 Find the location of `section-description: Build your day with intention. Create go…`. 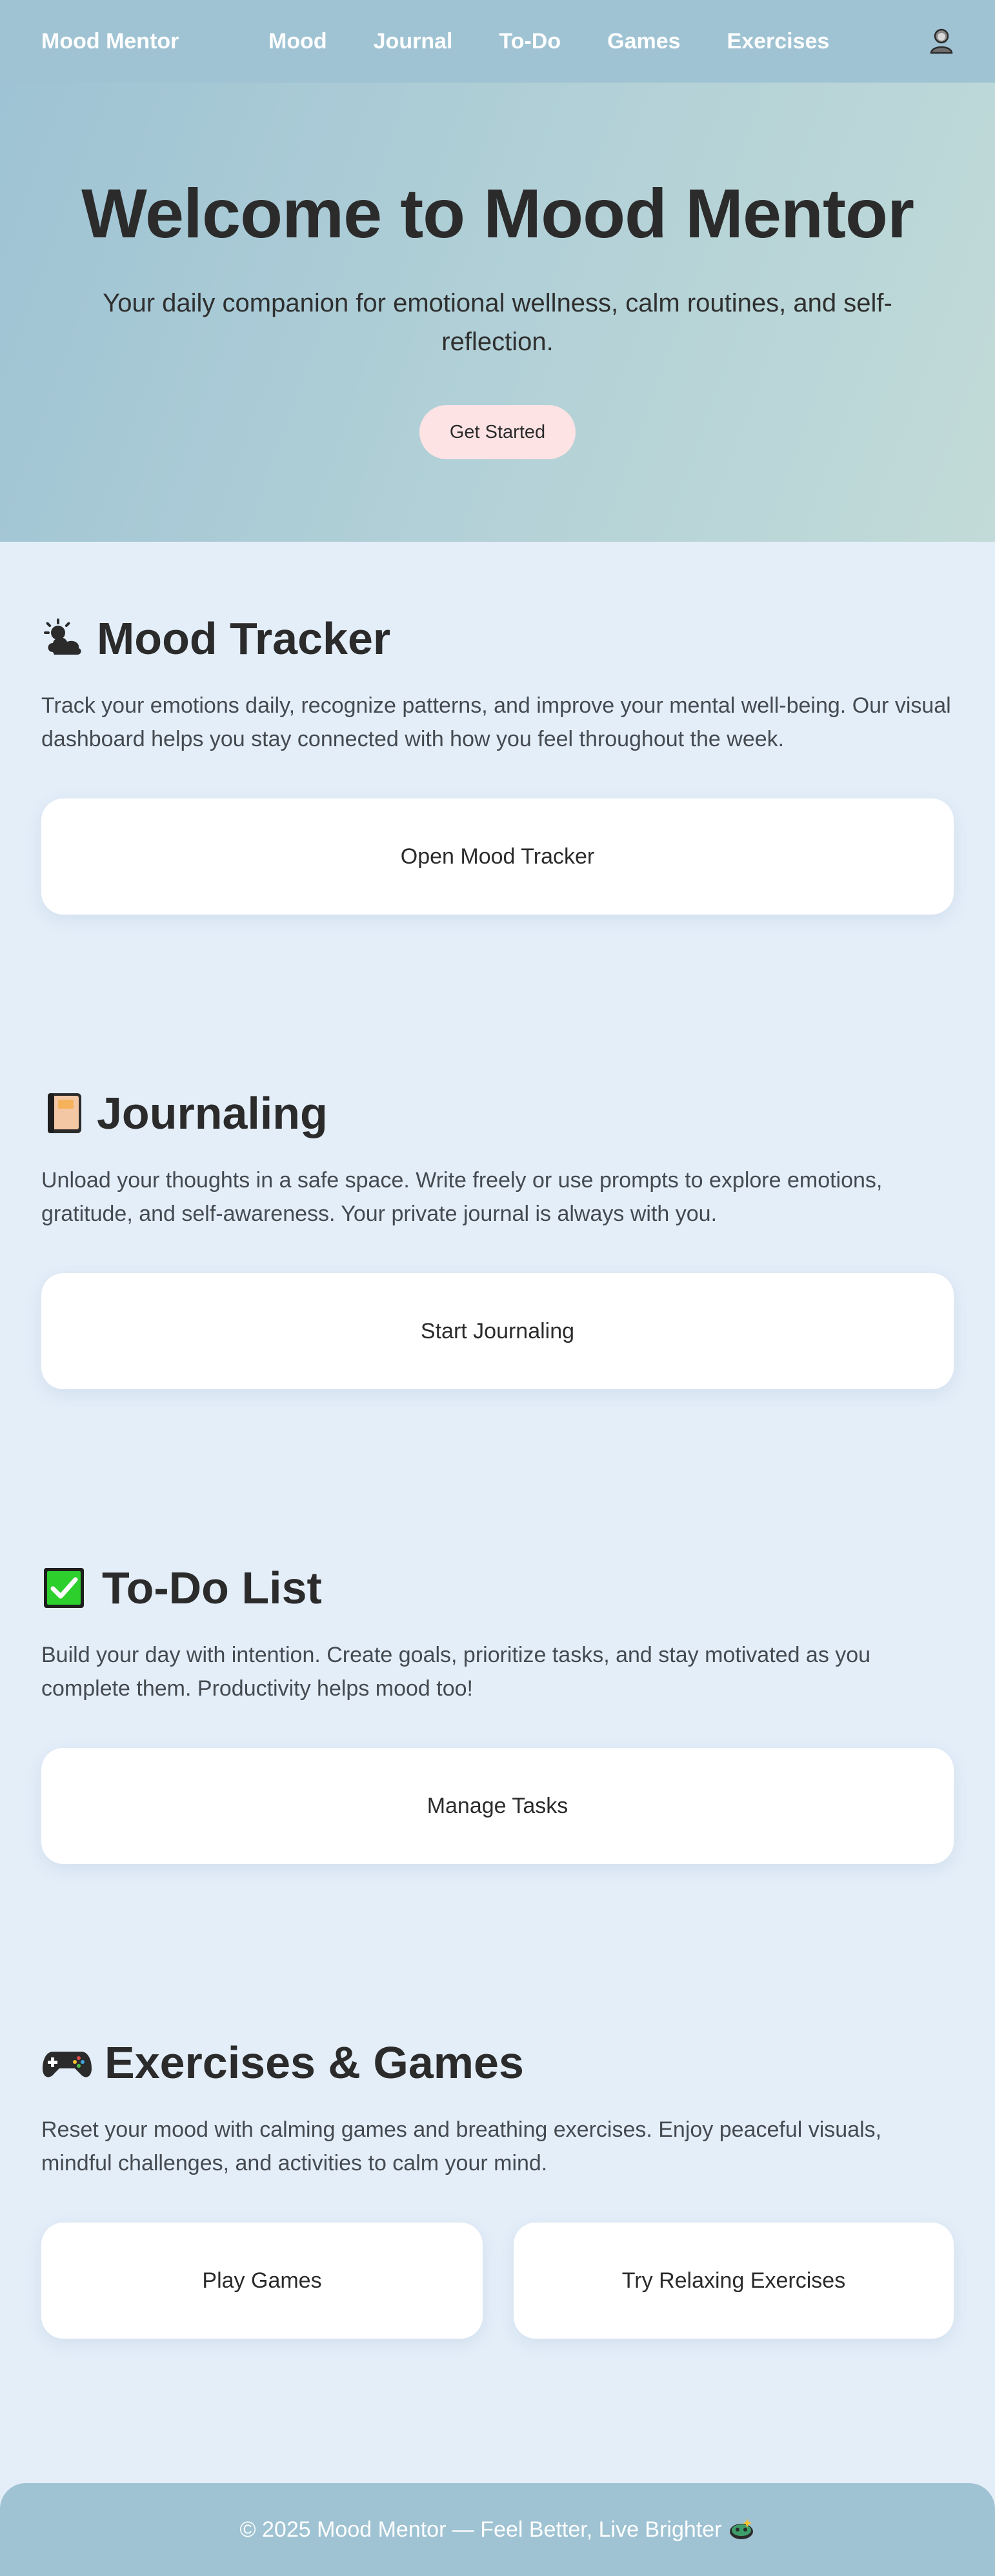

section-description: Build your day with intention. Create go… is located at coordinates (456, 1672).